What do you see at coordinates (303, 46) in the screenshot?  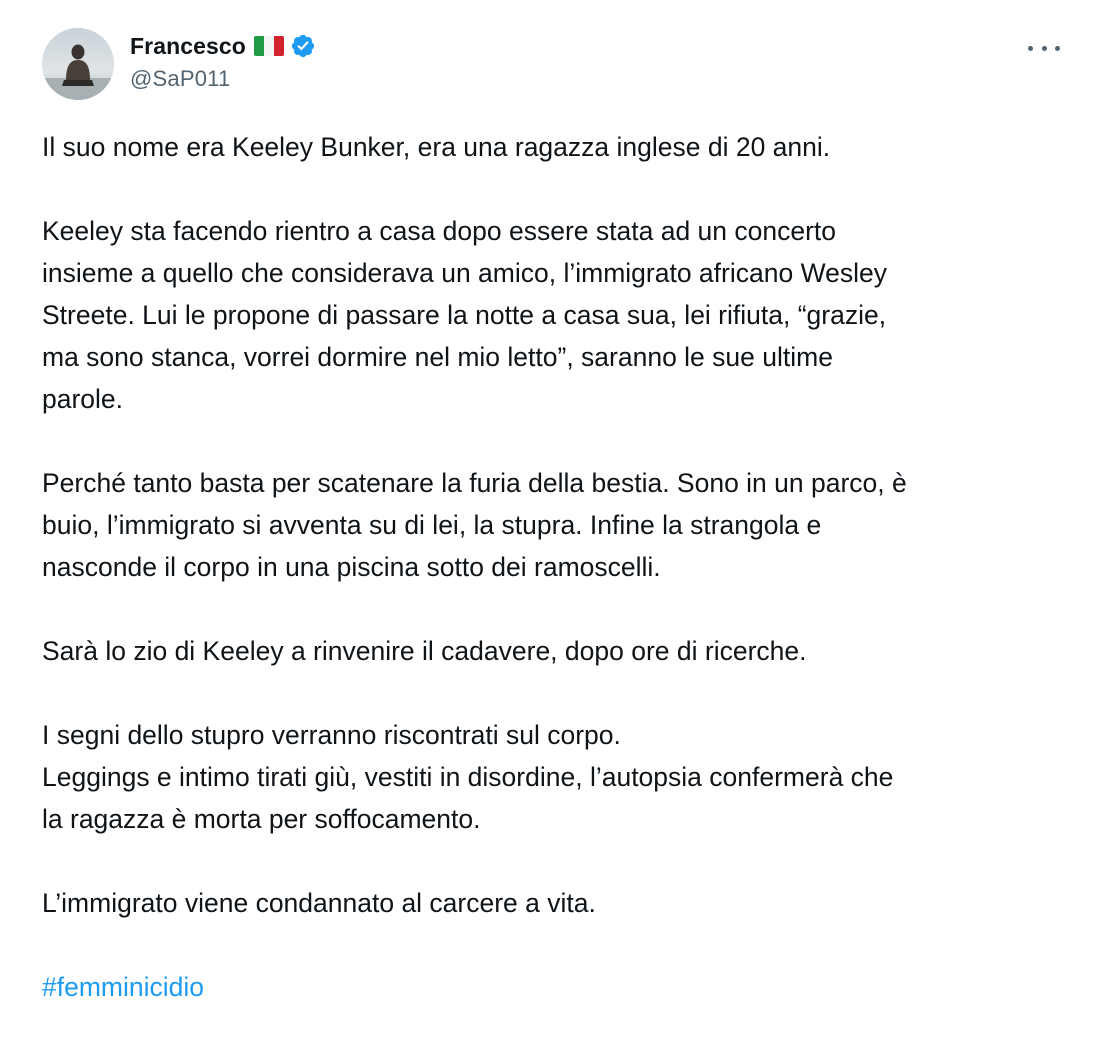 I see `verified-badge-icon` at bounding box center [303, 46].